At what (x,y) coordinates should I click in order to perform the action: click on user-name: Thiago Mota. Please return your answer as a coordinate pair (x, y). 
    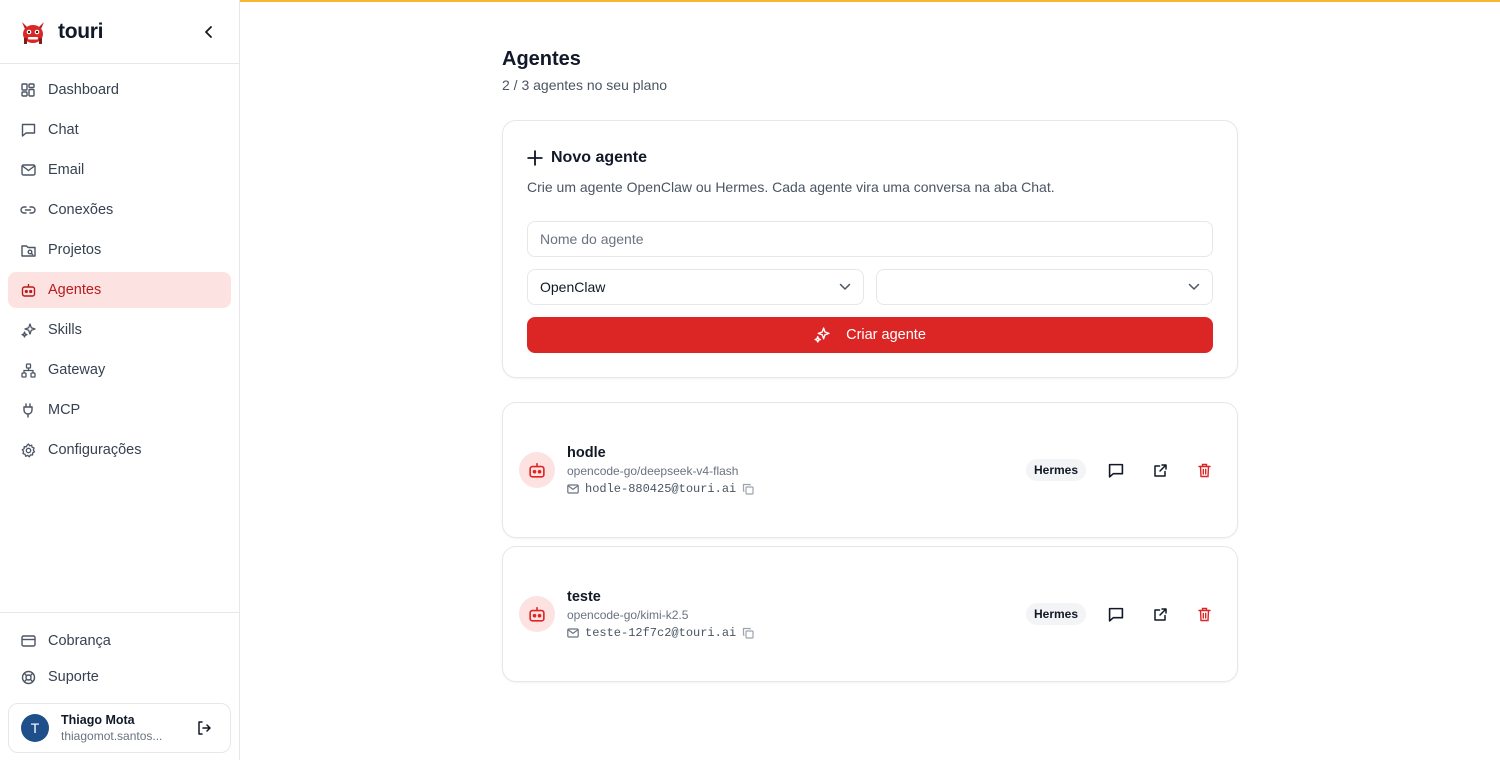
    Looking at the image, I should click on (98, 720).